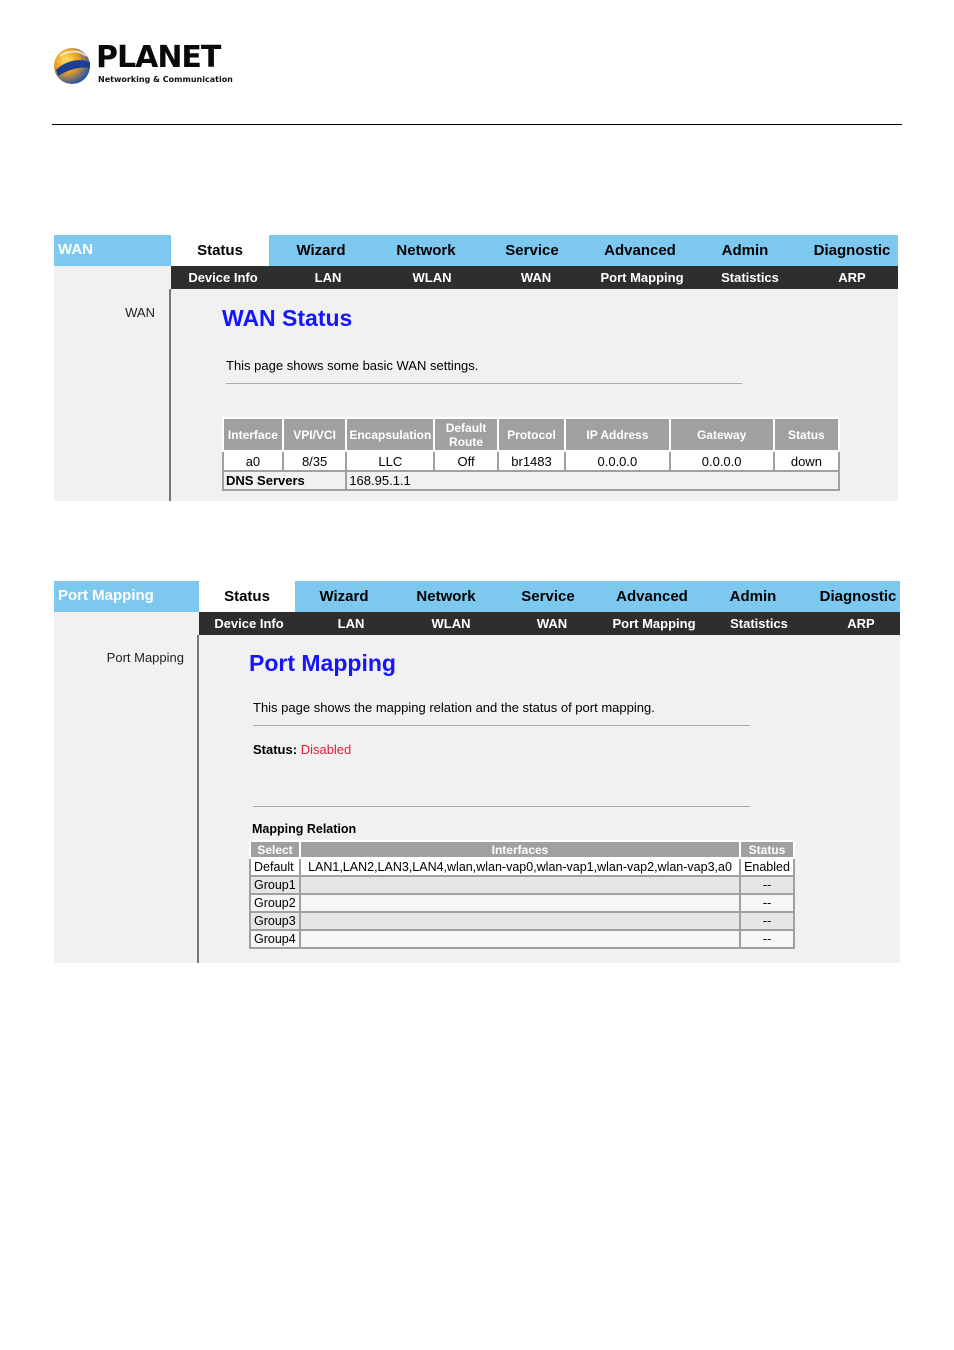  Describe the element at coordinates (721, 461) in the screenshot. I see `cell-gateway: 0.0.0.0` at that location.